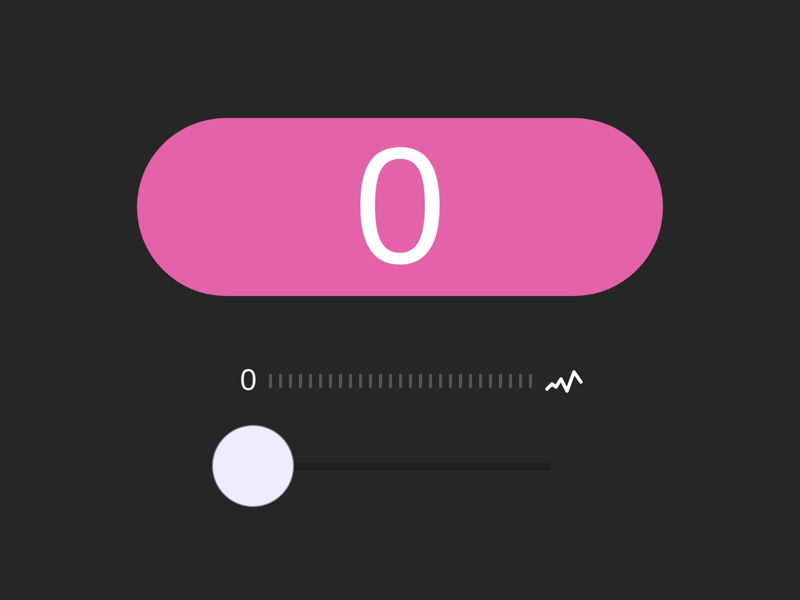 The image size is (800, 600). What do you see at coordinates (563, 381) in the screenshot?
I see `zigzag-icon` at bounding box center [563, 381].